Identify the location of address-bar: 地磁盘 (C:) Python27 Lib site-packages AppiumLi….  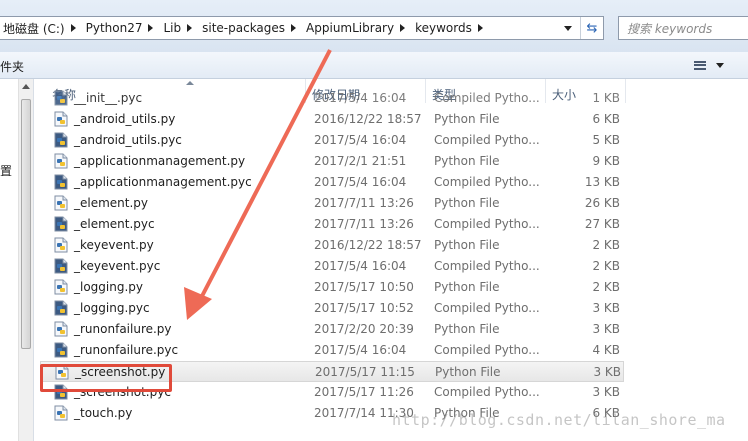
(302, 28).